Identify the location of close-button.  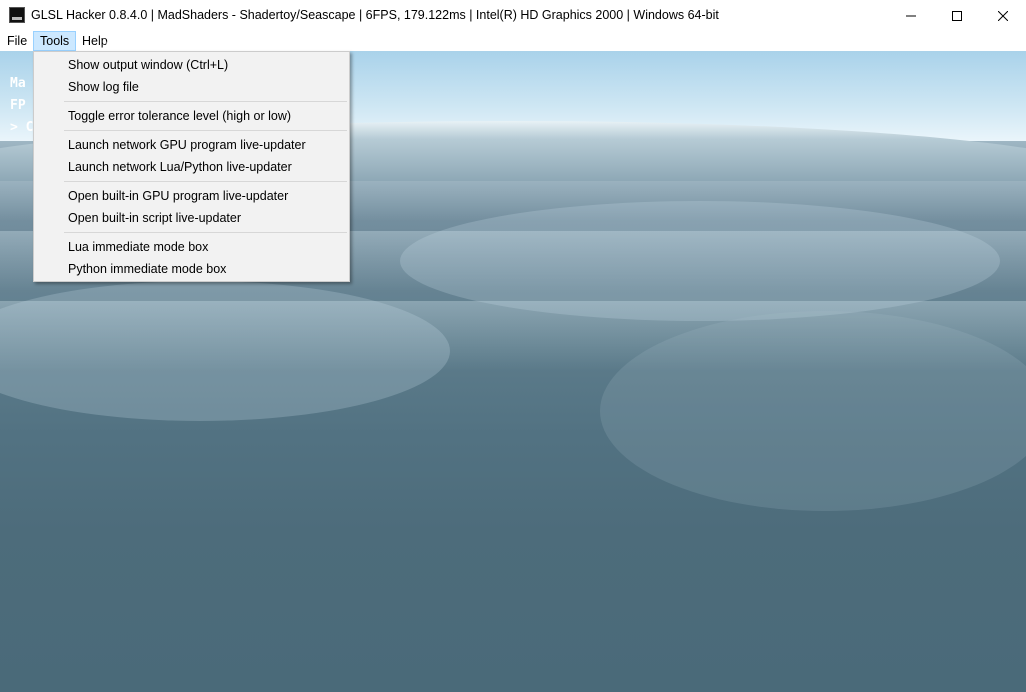
(1003, 15).